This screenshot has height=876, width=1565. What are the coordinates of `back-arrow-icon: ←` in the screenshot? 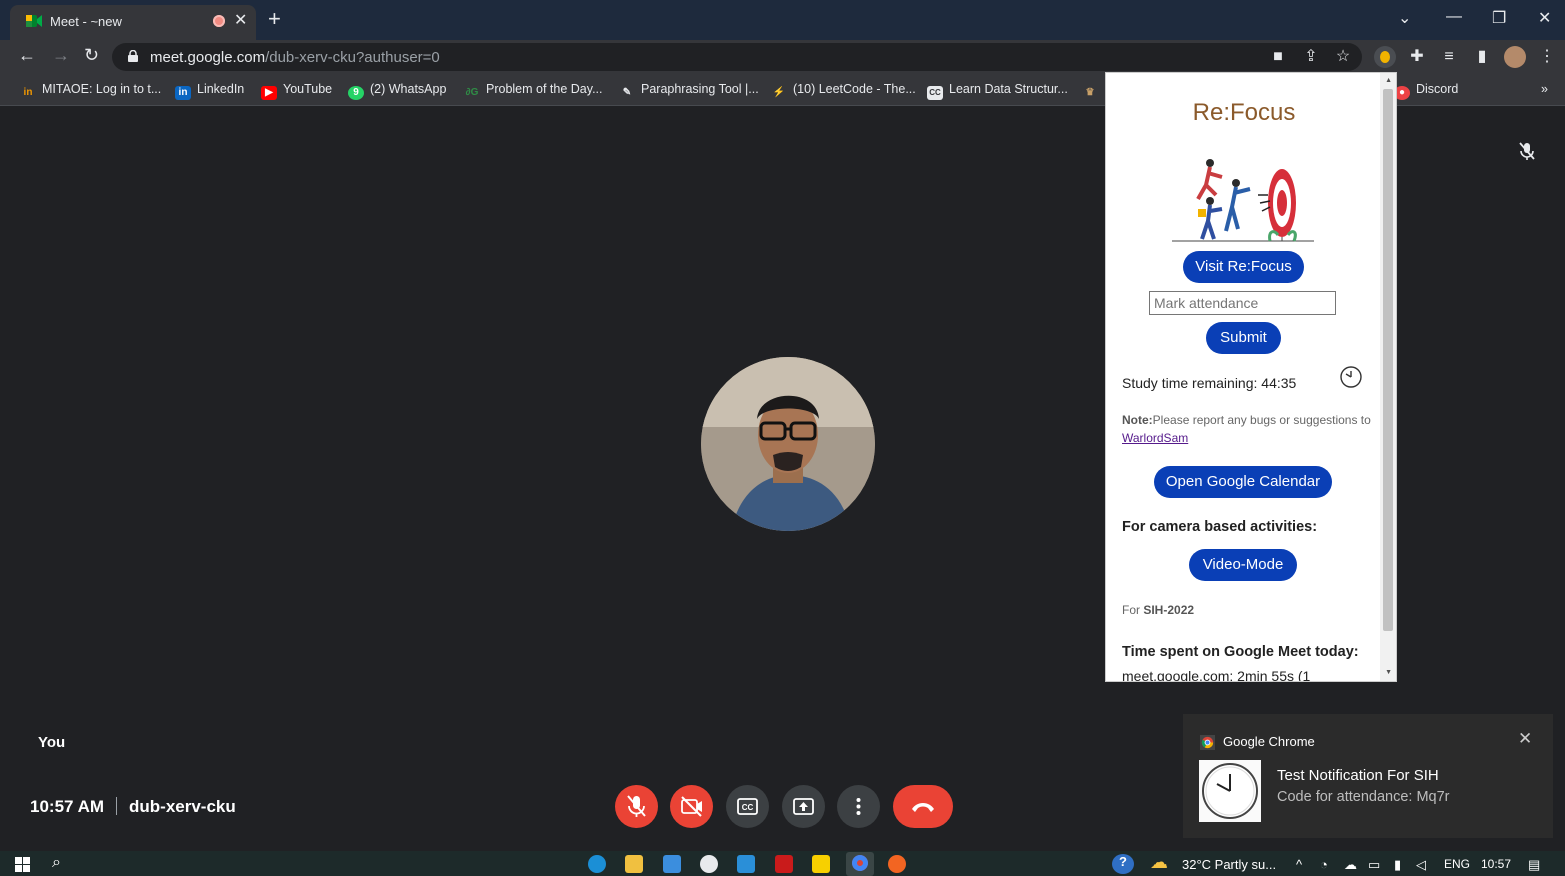 It's located at (27, 55).